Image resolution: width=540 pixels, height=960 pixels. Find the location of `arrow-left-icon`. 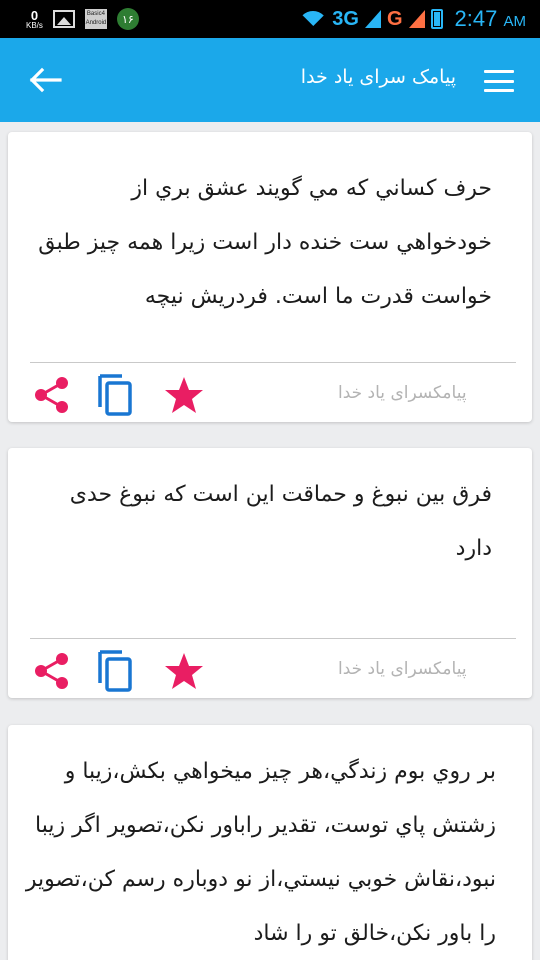

arrow-left-icon is located at coordinates (45, 80).